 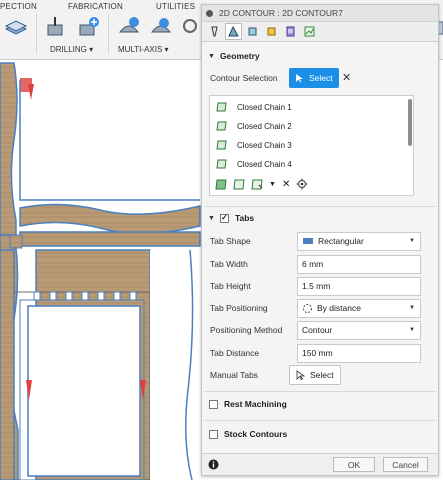 What do you see at coordinates (339, 308) in the screenshot?
I see `tab-positioning-value: By distance` at bounding box center [339, 308].